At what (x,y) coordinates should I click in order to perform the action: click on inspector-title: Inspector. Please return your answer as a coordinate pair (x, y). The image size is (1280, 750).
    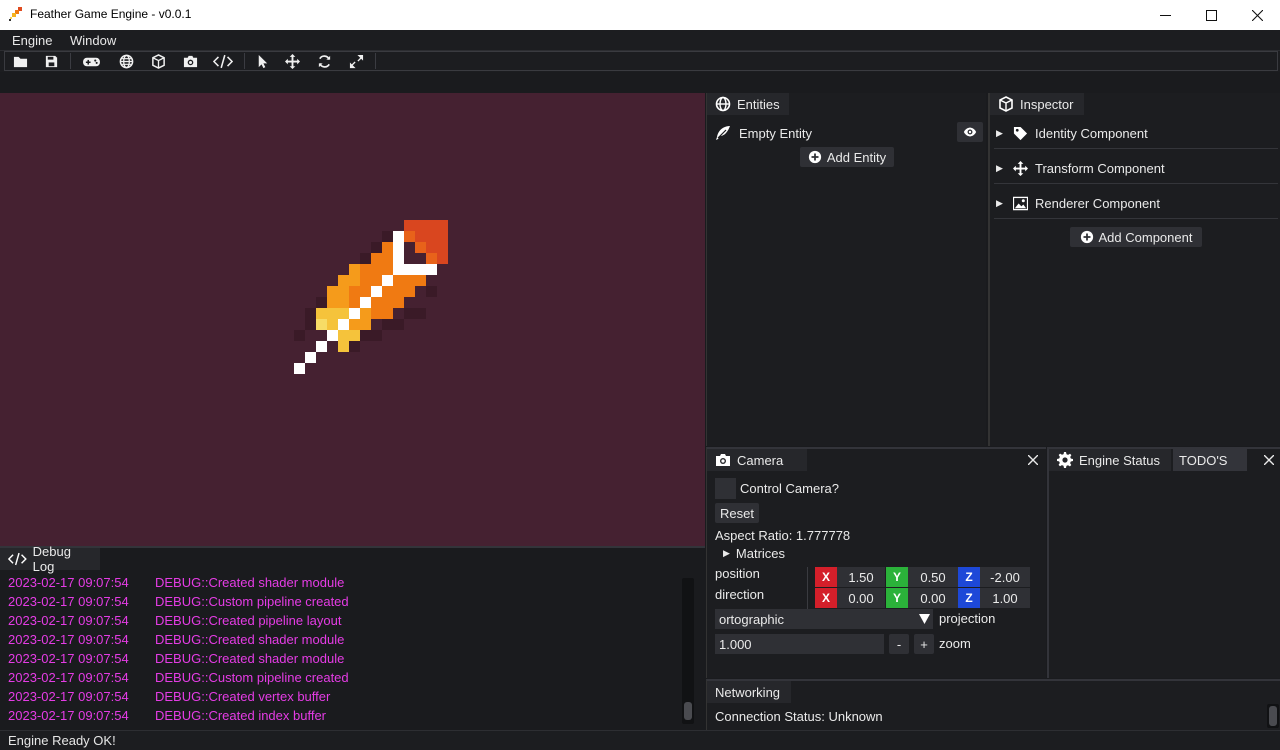
    Looking at the image, I should click on (1047, 104).